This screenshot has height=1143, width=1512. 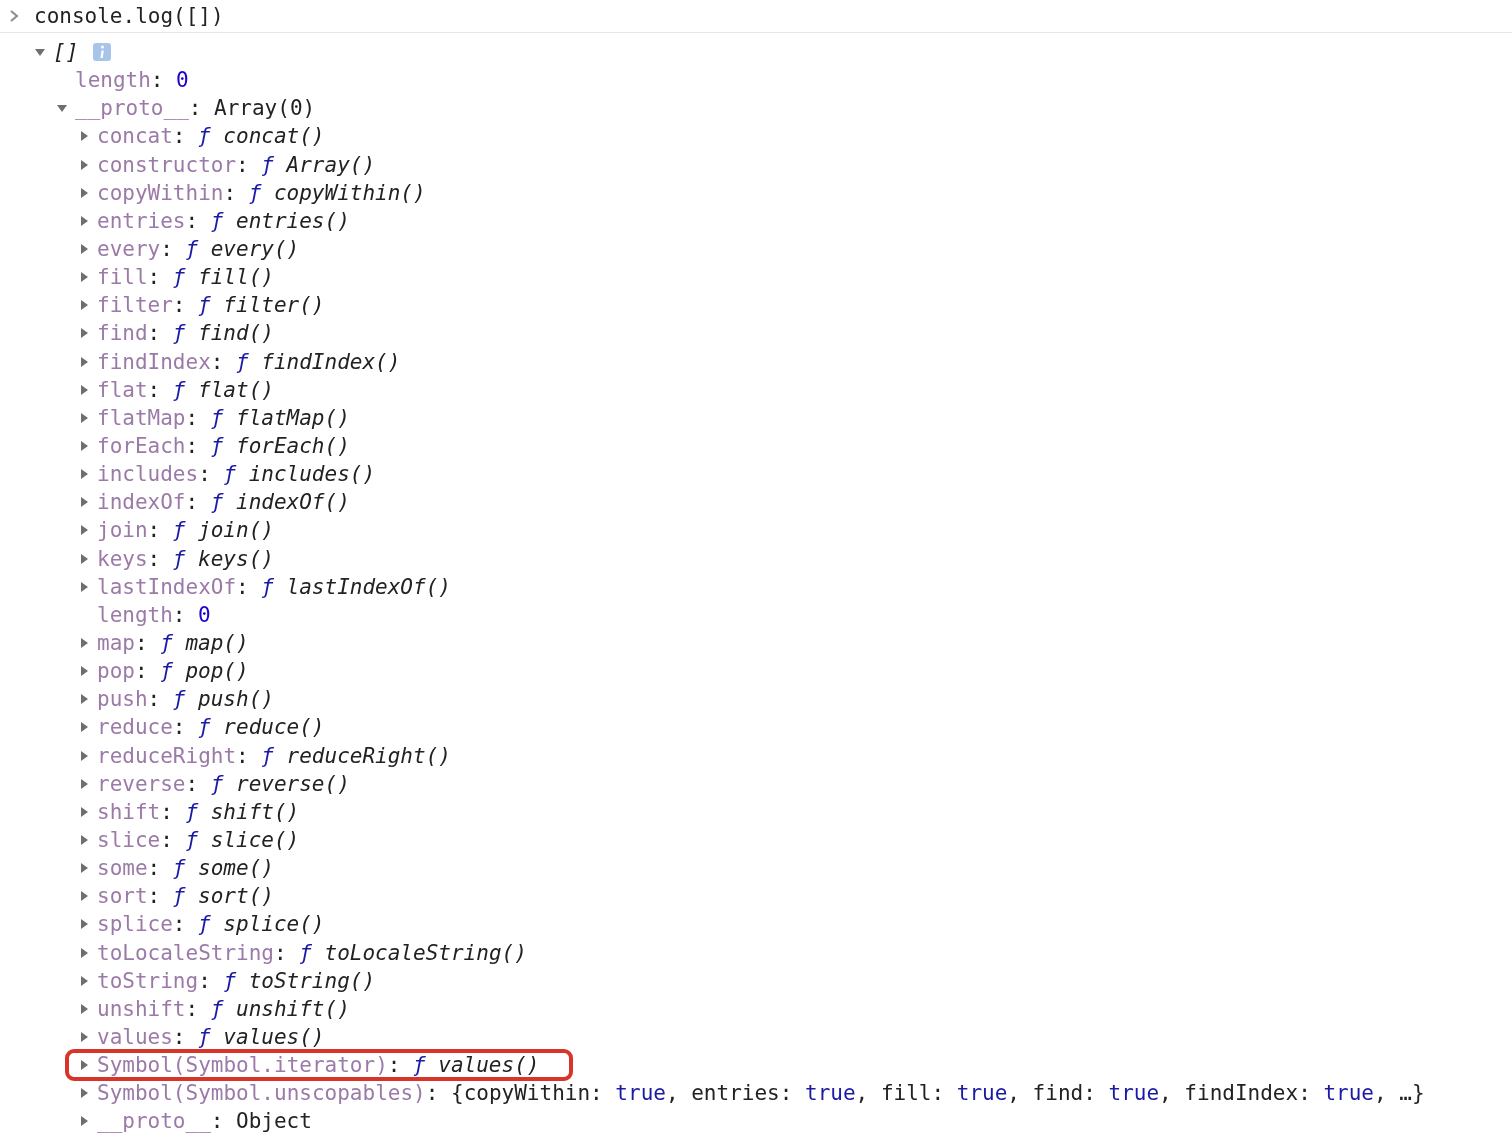 I want to click on function-name: filter(), so click(x=274, y=305).